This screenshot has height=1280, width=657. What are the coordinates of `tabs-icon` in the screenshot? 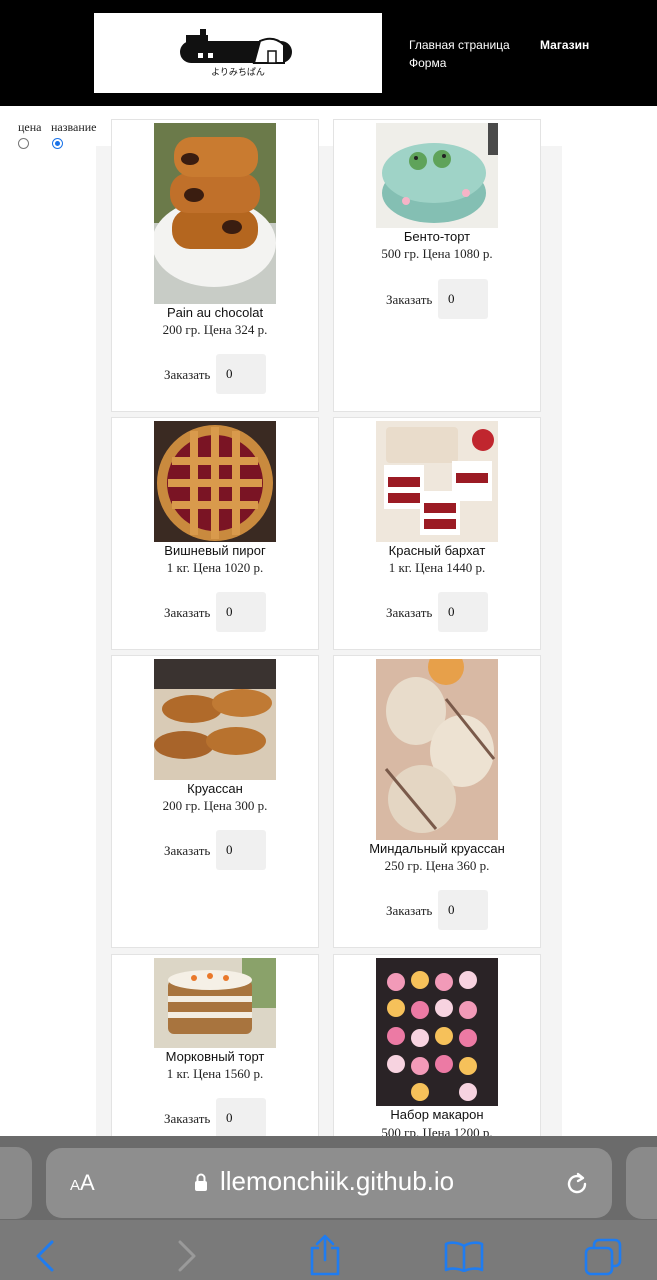 It's located at (603, 1257).